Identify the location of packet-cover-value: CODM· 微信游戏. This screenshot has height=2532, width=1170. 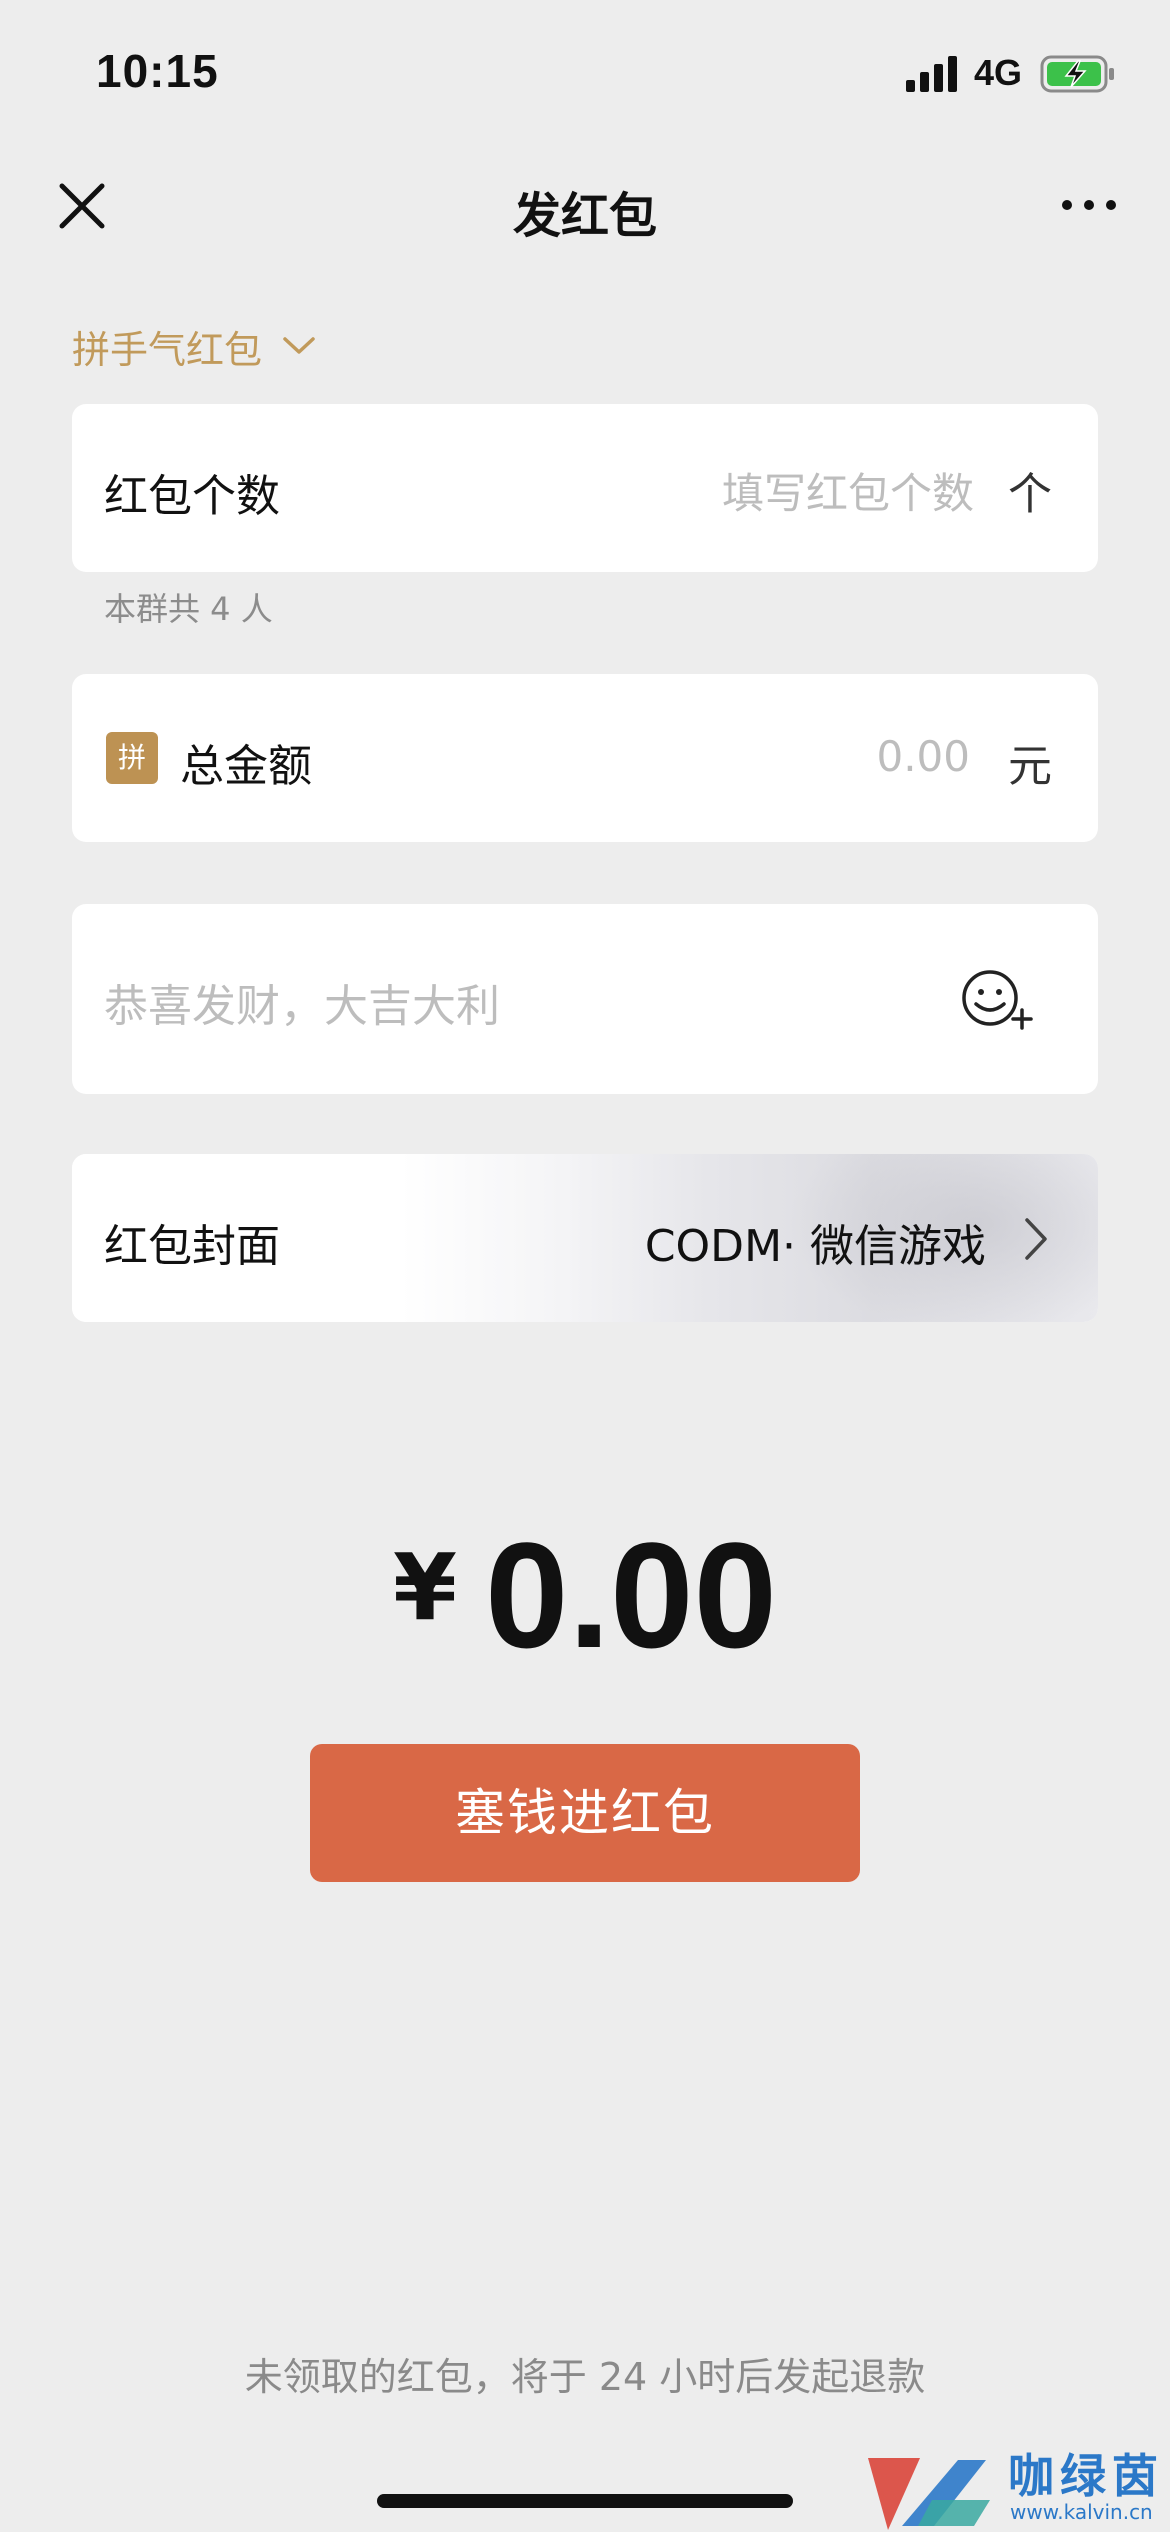
(815, 1246).